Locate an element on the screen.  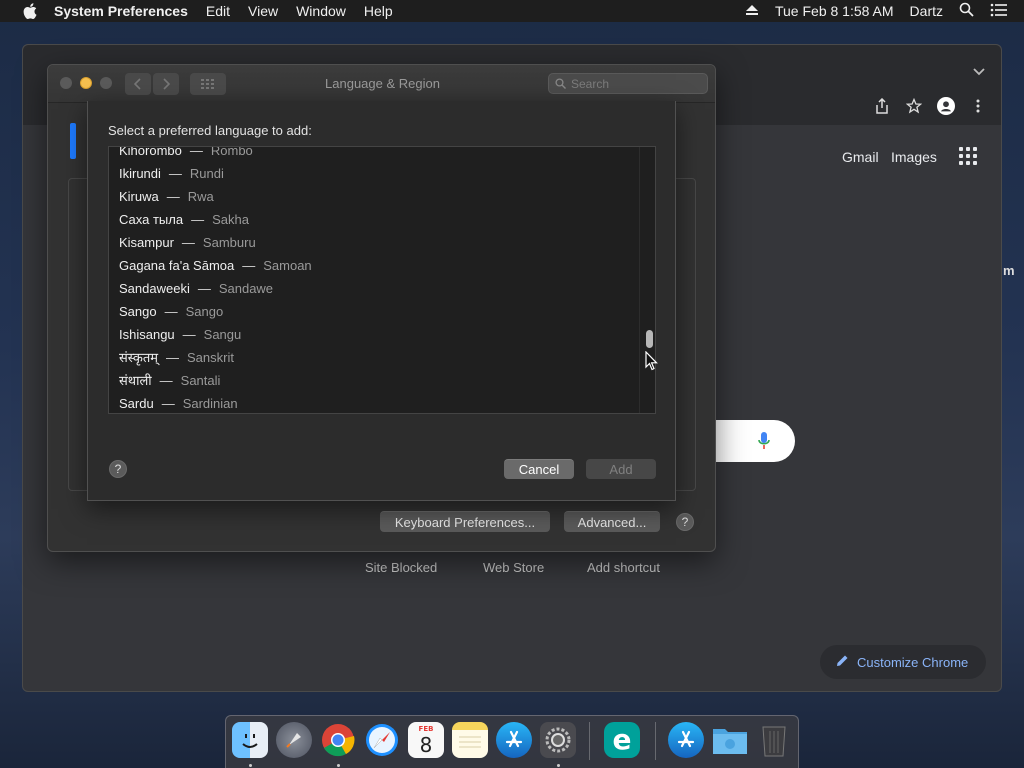
language-english-name: Samburu is located at coordinates (229, 242).